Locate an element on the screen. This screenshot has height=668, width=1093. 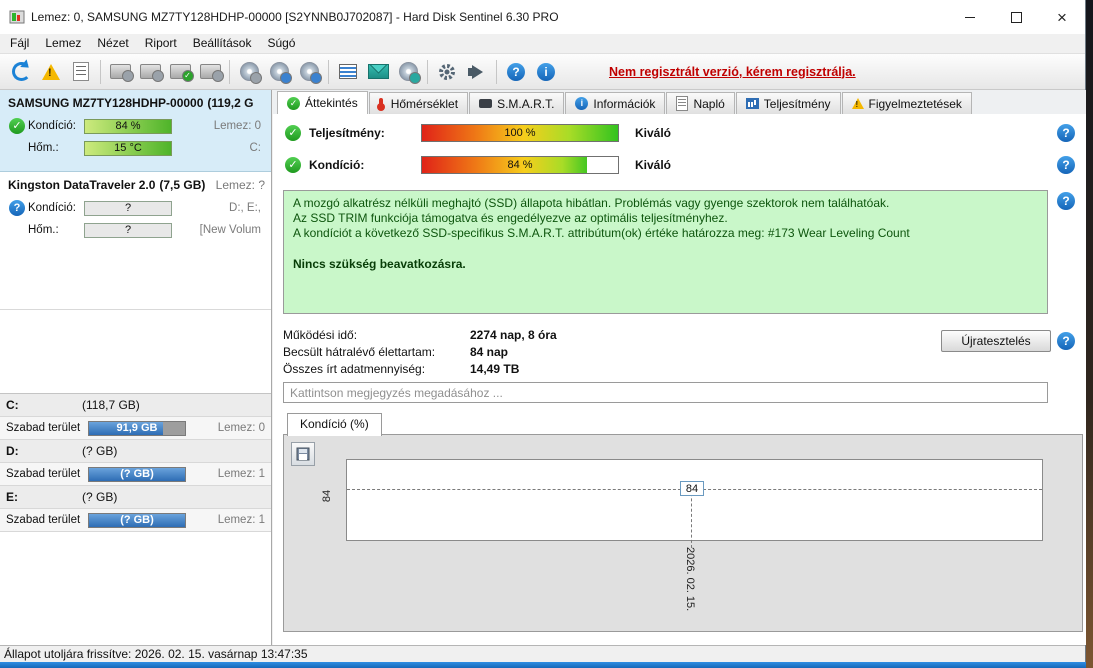
partition-letter: C: is located at coordinates (12, 405).